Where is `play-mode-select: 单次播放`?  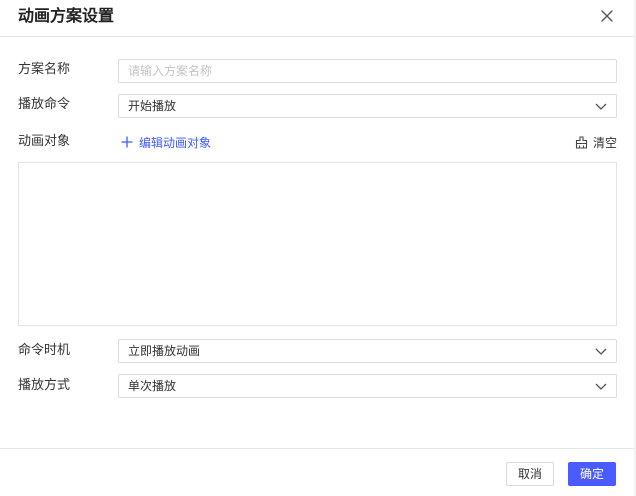 play-mode-select: 单次播放 is located at coordinates (367, 386).